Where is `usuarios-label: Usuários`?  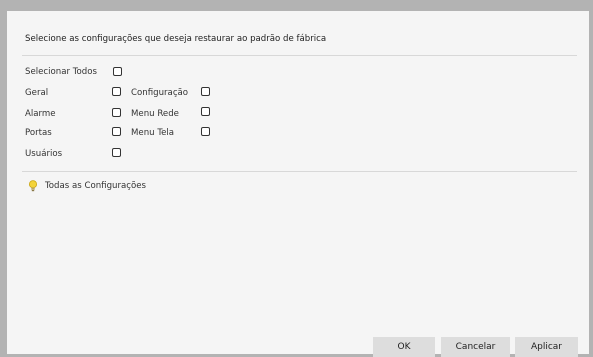
usuarios-label: Usuários is located at coordinates (44, 154).